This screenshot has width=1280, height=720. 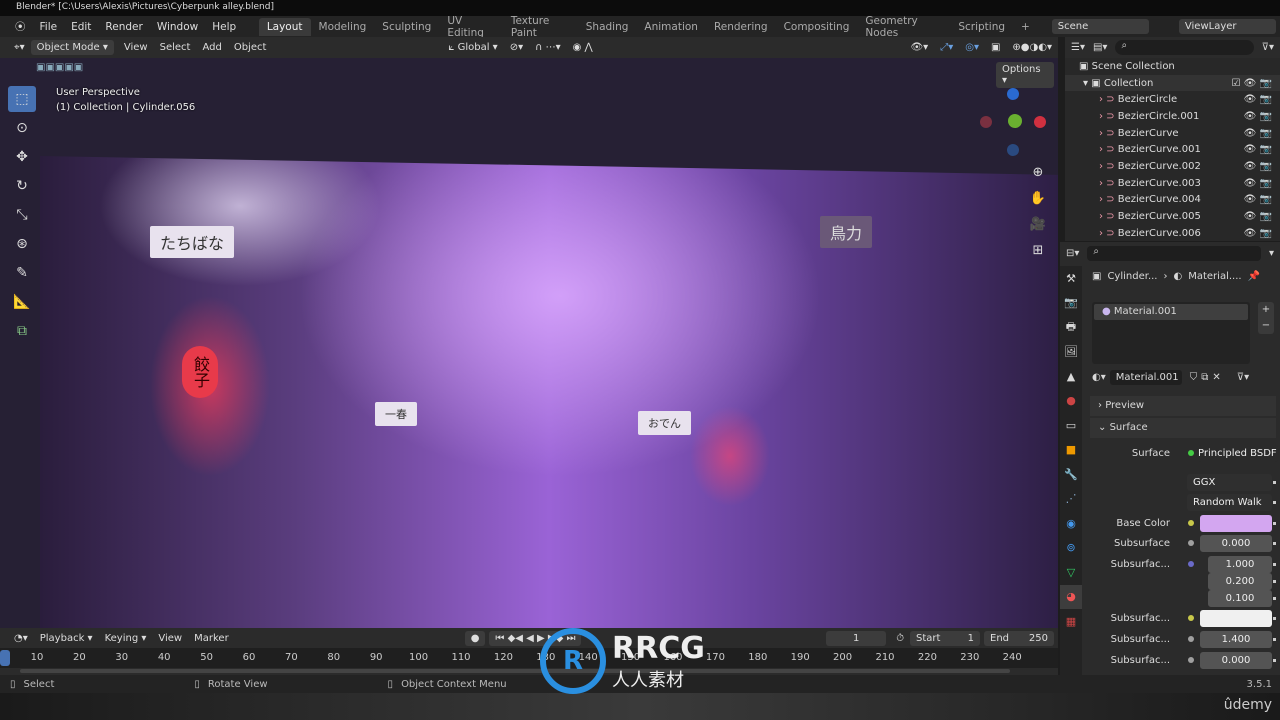 What do you see at coordinates (1038, 251) in the screenshot?
I see `ortho-grid-icon: ⊞` at bounding box center [1038, 251].